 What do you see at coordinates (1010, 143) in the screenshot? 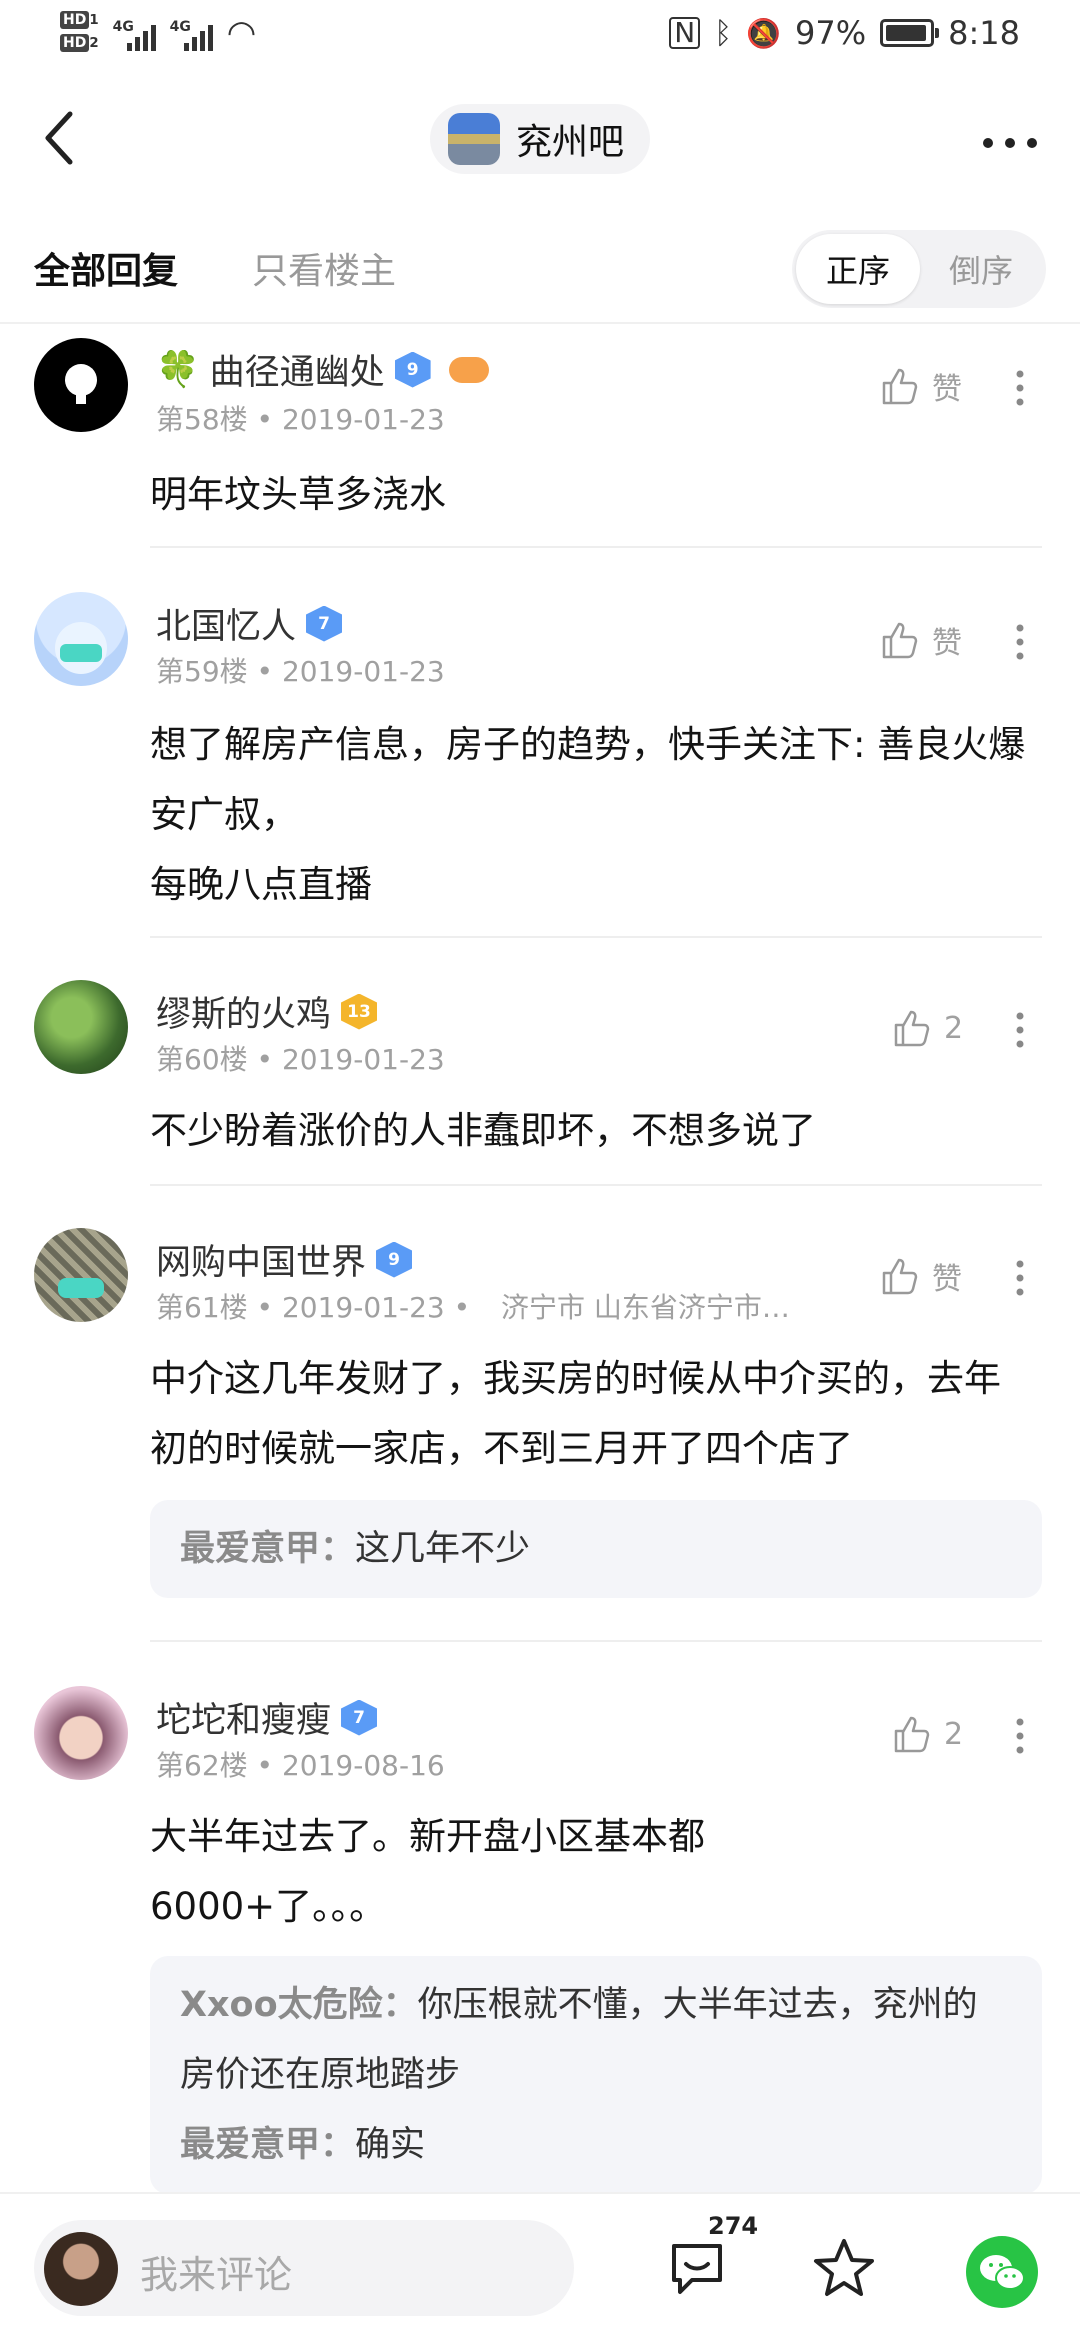
I see `more-horizontal-icon` at bounding box center [1010, 143].